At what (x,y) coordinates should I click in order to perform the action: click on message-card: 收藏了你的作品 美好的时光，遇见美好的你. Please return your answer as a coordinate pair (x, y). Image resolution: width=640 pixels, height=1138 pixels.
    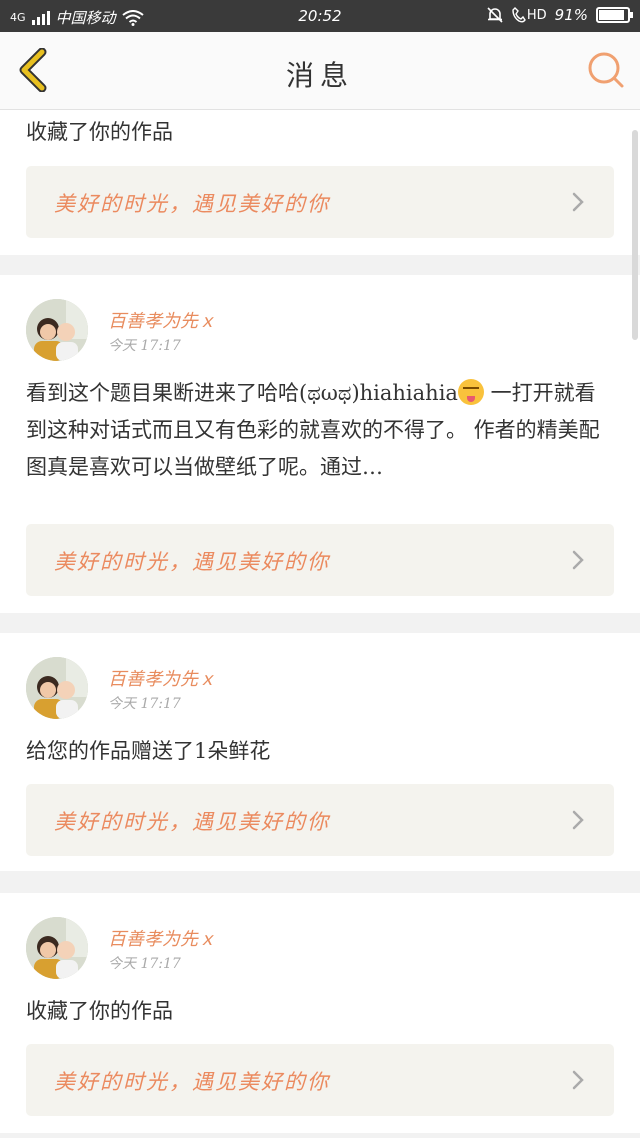
    Looking at the image, I should click on (320, 182).